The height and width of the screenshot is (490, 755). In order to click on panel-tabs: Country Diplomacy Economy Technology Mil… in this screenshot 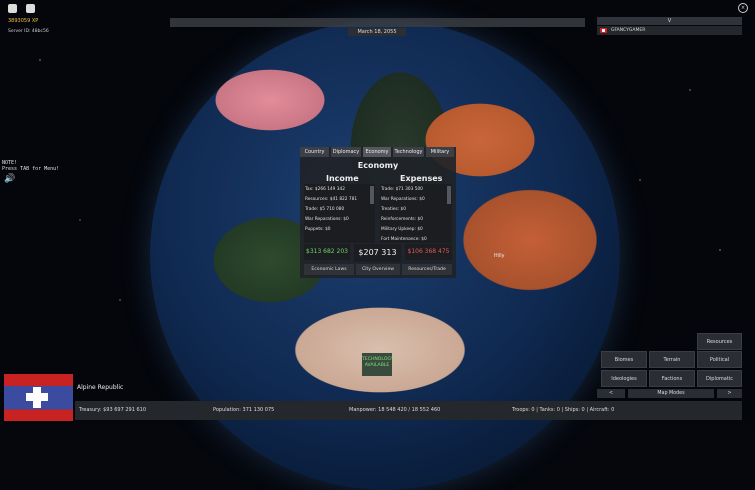, I will do `click(378, 152)`.